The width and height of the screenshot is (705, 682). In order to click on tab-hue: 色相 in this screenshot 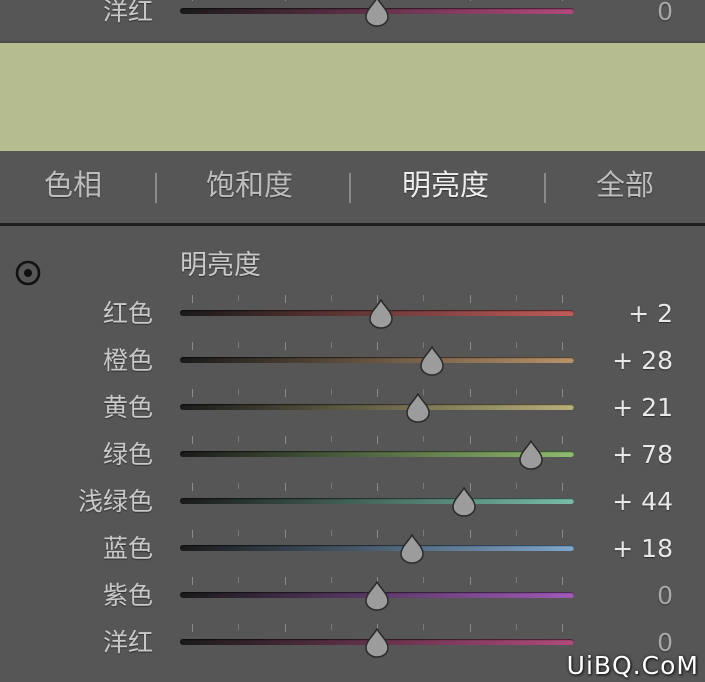, I will do `click(73, 187)`.